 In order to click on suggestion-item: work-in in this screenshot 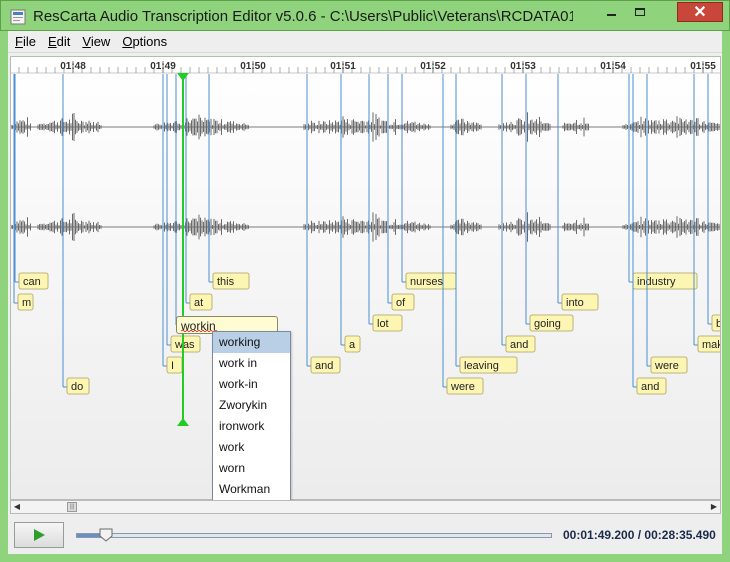, I will do `click(251, 384)`.